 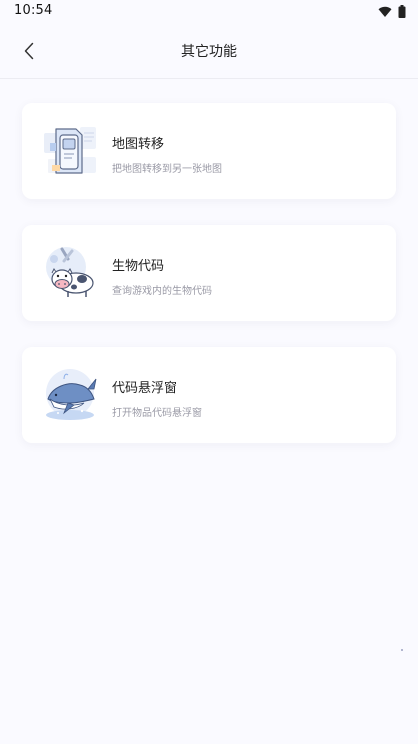 I want to click on feature-title: 生物代码, so click(x=138, y=266).